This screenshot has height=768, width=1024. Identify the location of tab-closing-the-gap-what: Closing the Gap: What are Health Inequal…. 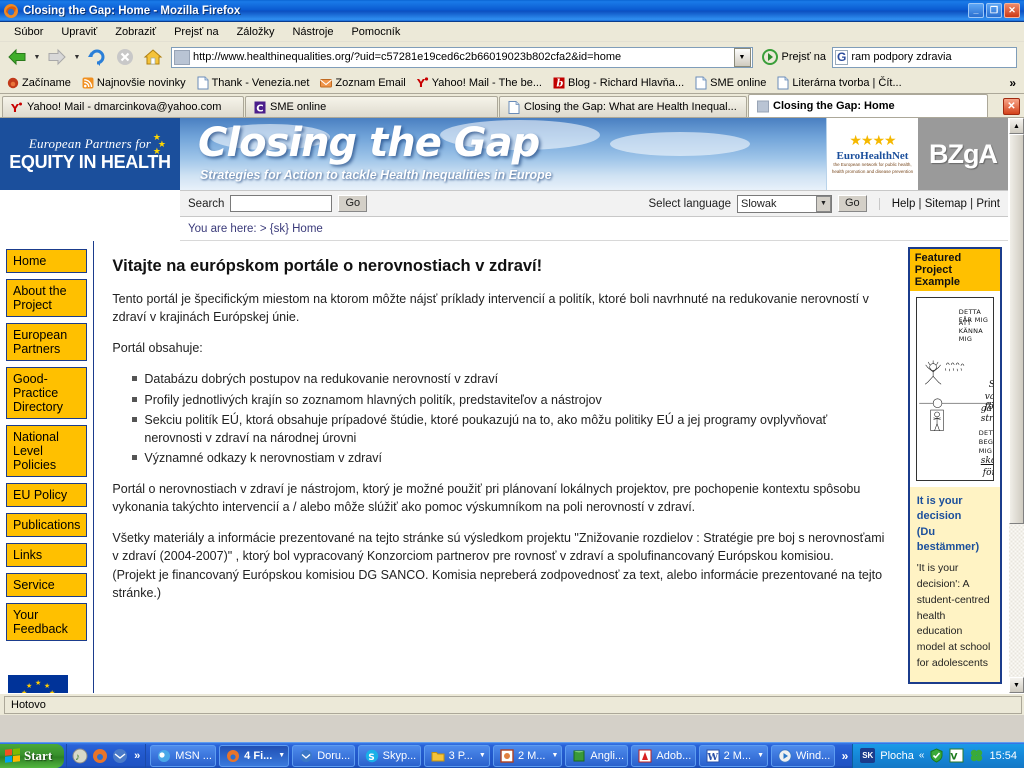
(623, 106).